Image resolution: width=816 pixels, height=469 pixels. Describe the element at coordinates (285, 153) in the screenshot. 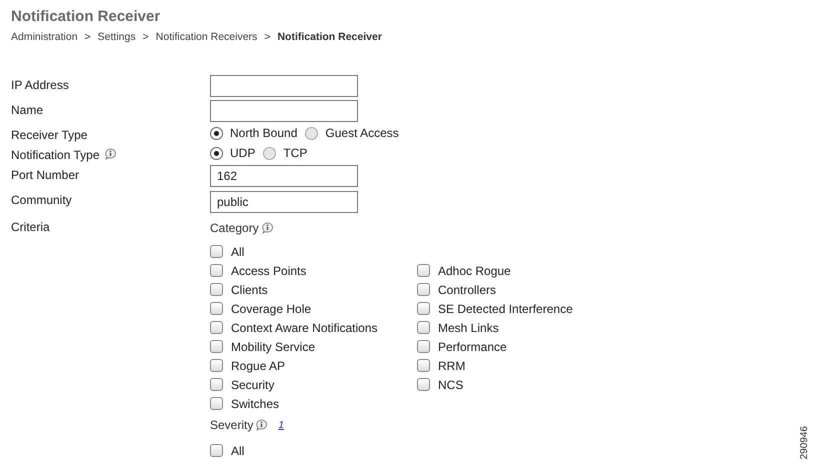

I see `radio-button: TCP` at that location.